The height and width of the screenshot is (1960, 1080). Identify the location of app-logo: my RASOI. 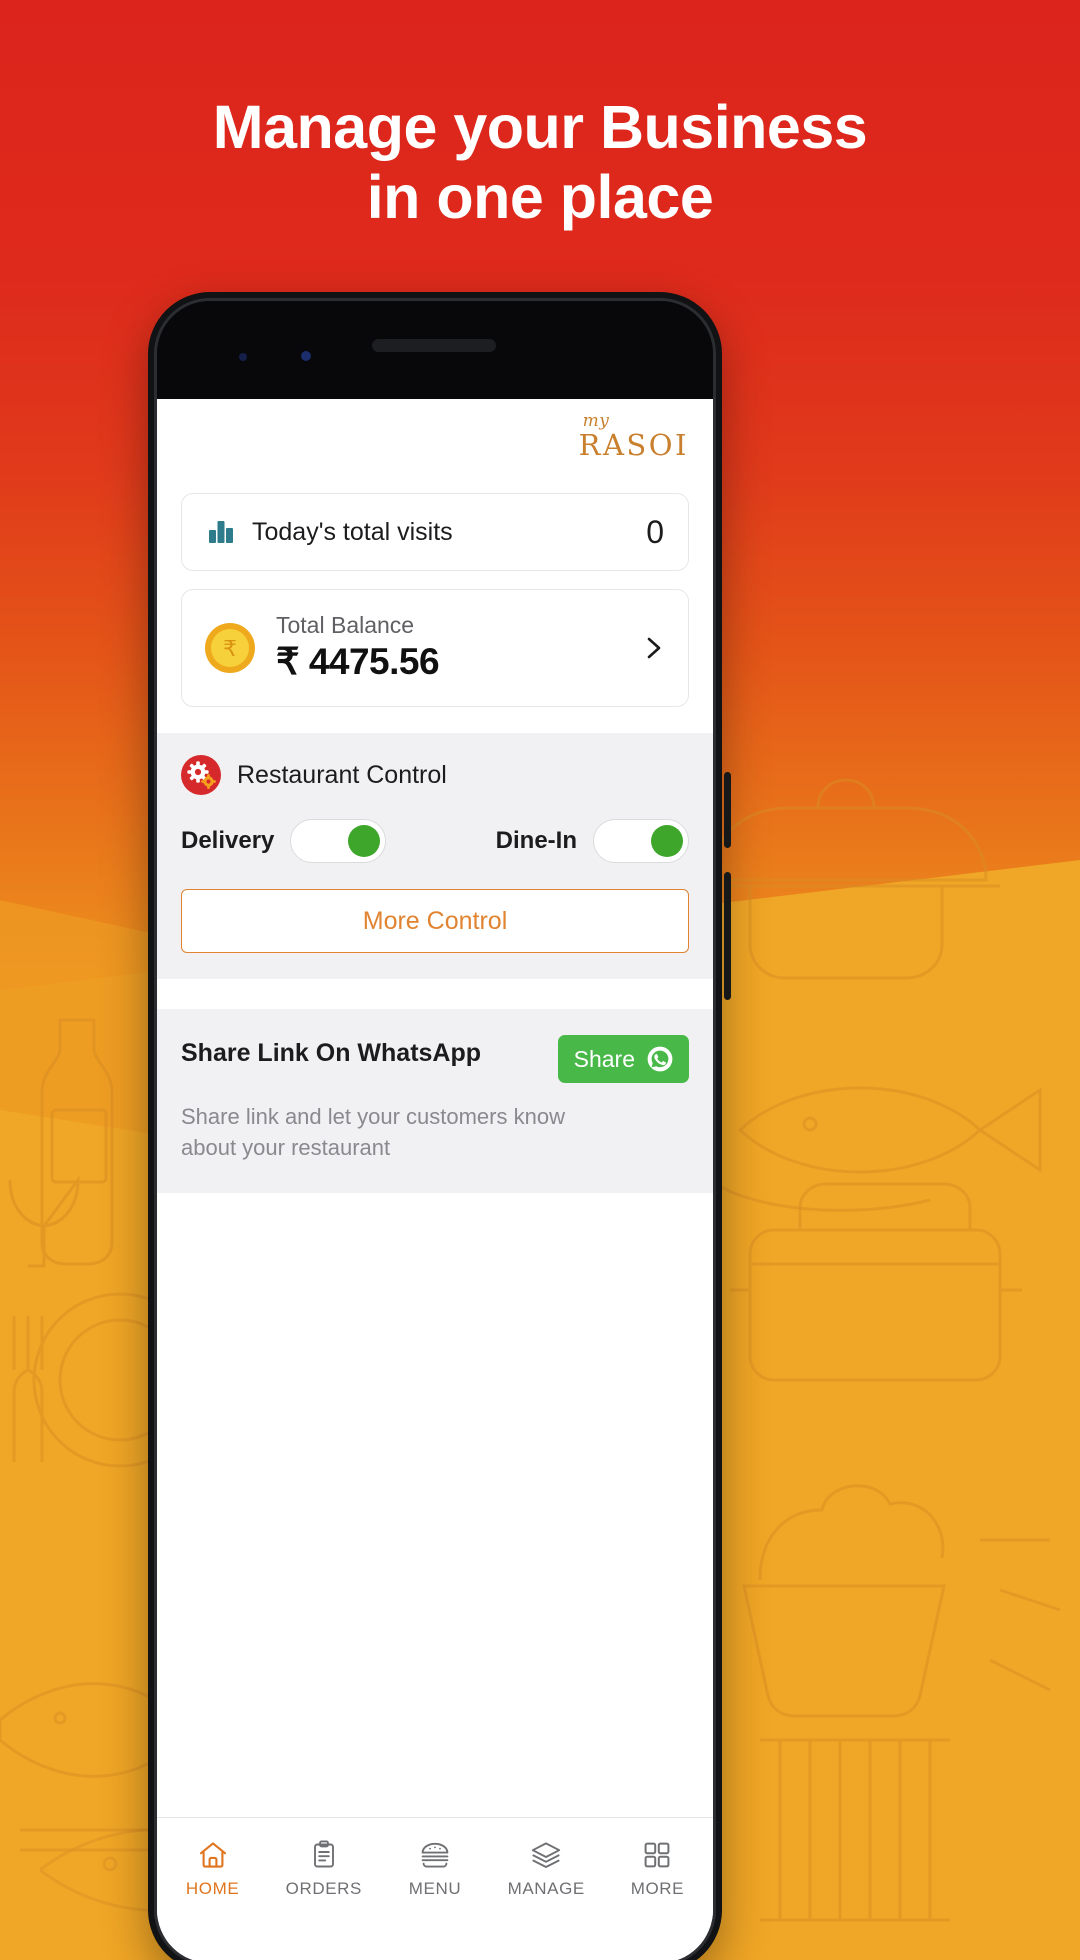
(634, 436).